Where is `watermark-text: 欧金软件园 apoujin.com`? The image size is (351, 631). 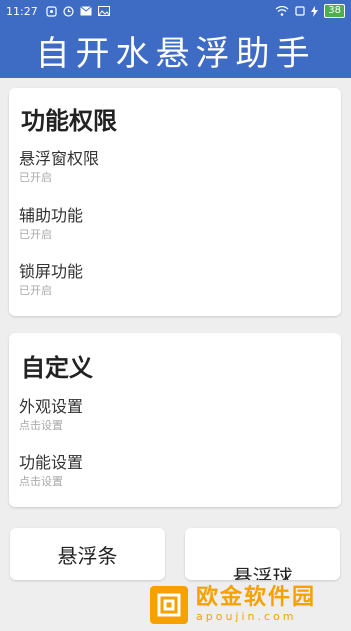
watermark-text: 欧金软件园 apoujin.com is located at coordinates (256, 605).